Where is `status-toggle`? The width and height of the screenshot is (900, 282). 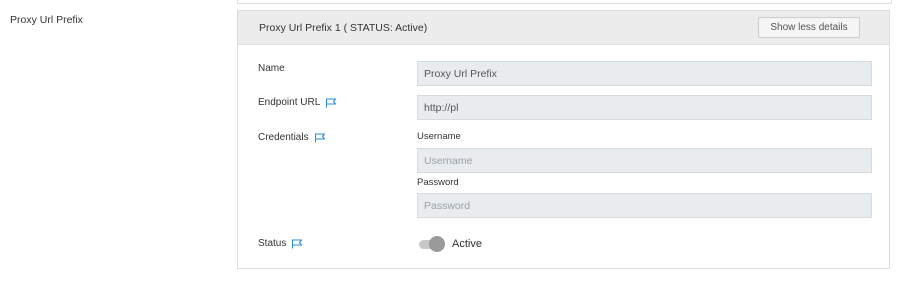 status-toggle is located at coordinates (432, 244).